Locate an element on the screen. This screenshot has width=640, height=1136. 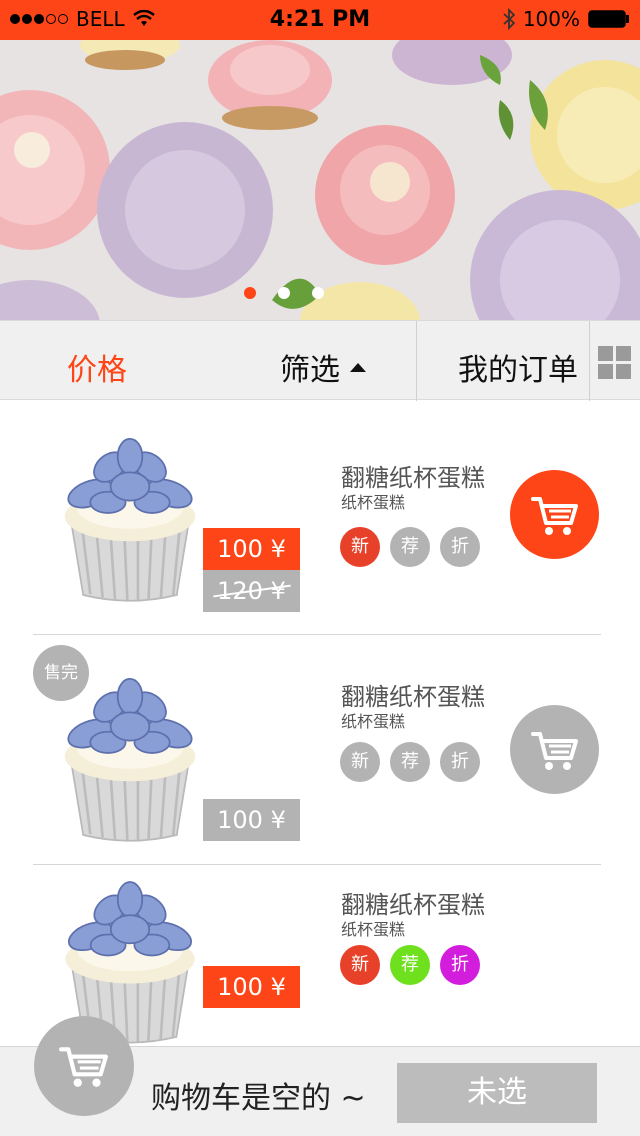
cart-empty-text: 购物车是空的 ~ is located at coordinates (258, 1098).